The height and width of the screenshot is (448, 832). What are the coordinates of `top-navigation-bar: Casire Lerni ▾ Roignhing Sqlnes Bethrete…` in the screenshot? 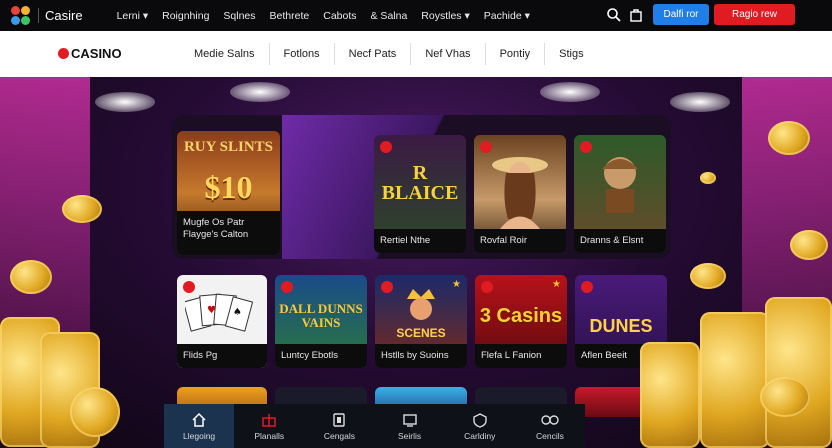 It's located at (416, 15).